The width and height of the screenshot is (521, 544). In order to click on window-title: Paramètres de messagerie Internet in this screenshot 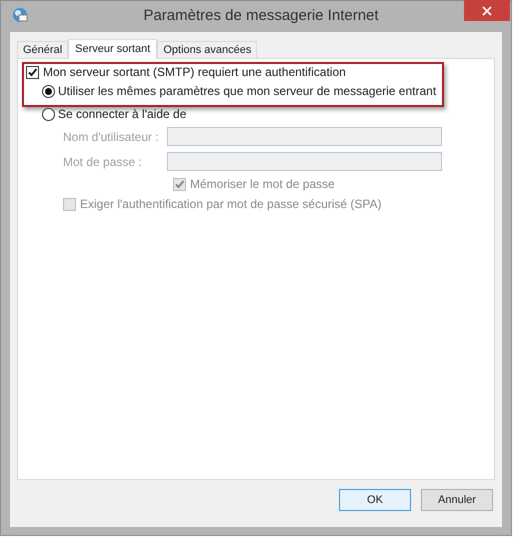, I will do `click(260, 16)`.